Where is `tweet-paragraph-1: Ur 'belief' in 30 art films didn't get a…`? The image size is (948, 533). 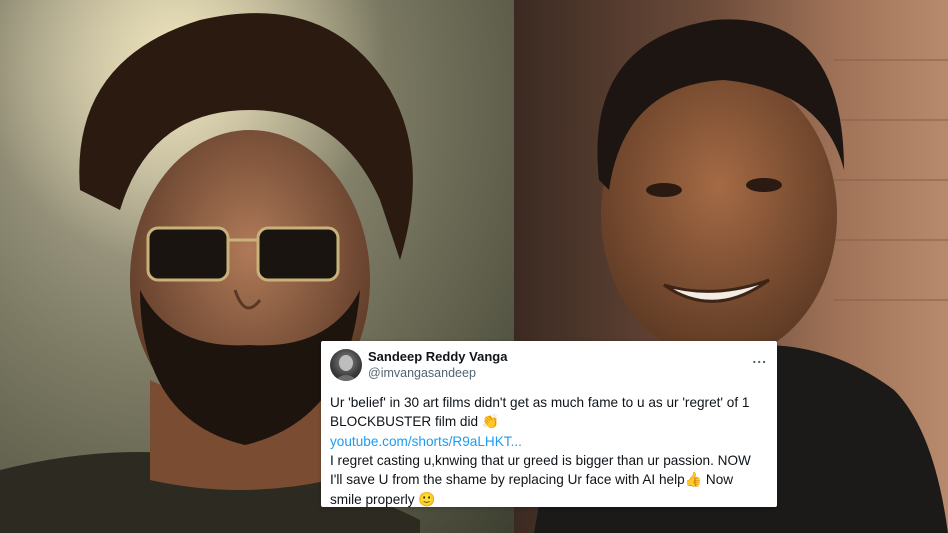 tweet-paragraph-1: Ur 'belief' in 30 art films didn't get a… is located at coordinates (548, 412).